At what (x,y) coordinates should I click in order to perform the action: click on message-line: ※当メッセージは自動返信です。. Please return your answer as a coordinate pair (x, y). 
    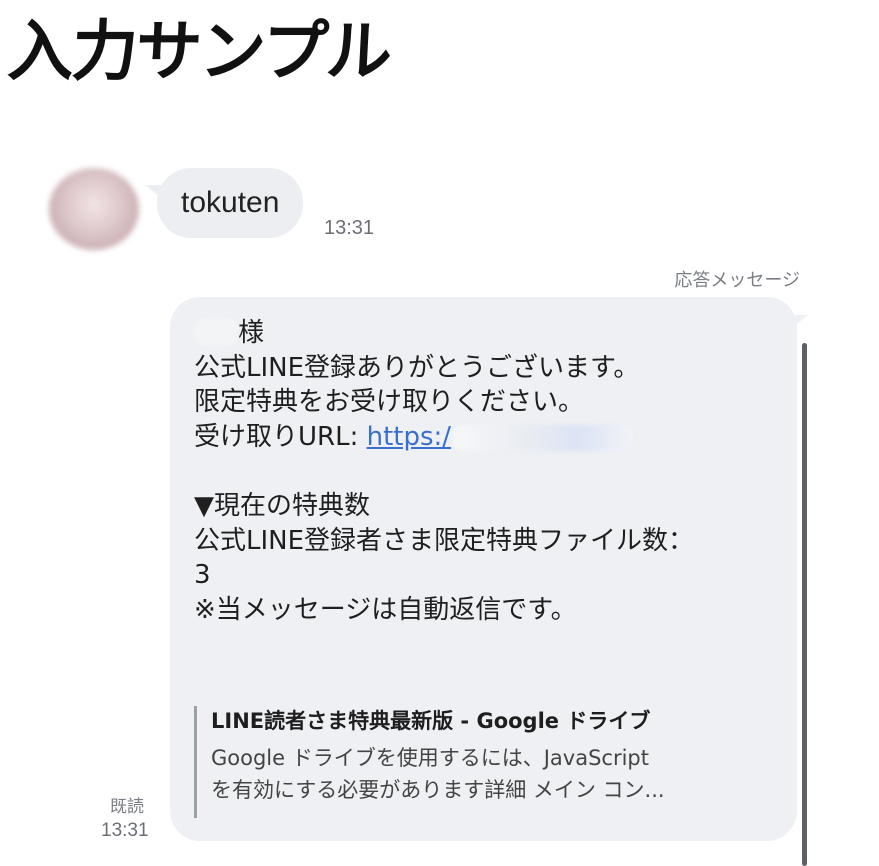
    Looking at the image, I should click on (385, 609).